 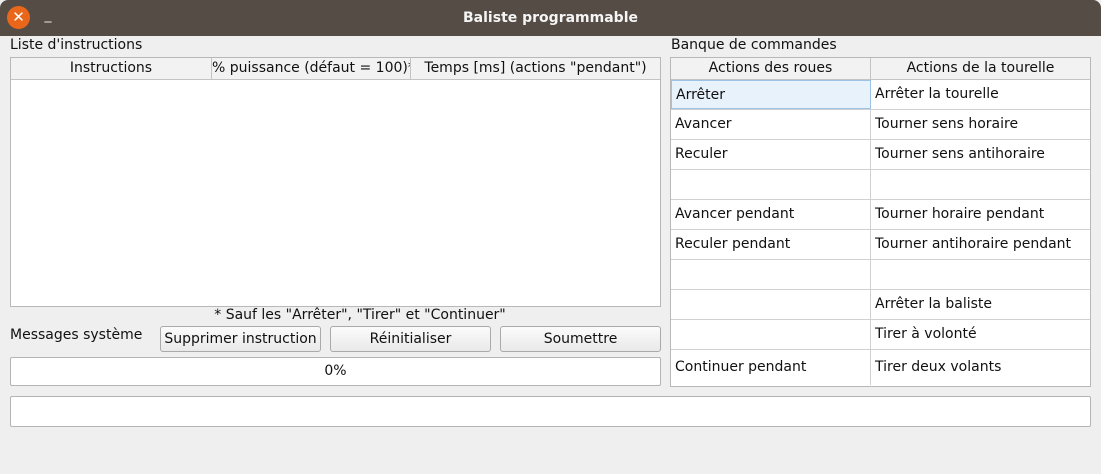 What do you see at coordinates (980, 214) in the screenshot?
I see `turret-action-cell: Tourner horaire pendant` at bounding box center [980, 214].